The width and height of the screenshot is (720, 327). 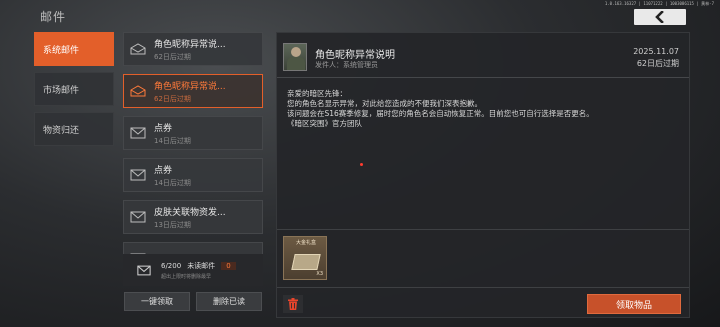 What do you see at coordinates (295, 57) in the screenshot?
I see `avatar` at bounding box center [295, 57].